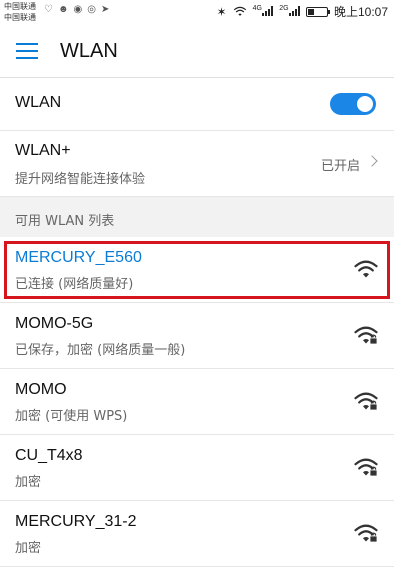 This screenshot has width=394, height=567. What do you see at coordinates (365, 104) in the screenshot?
I see `toggle-knob` at bounding box center [365, 104].